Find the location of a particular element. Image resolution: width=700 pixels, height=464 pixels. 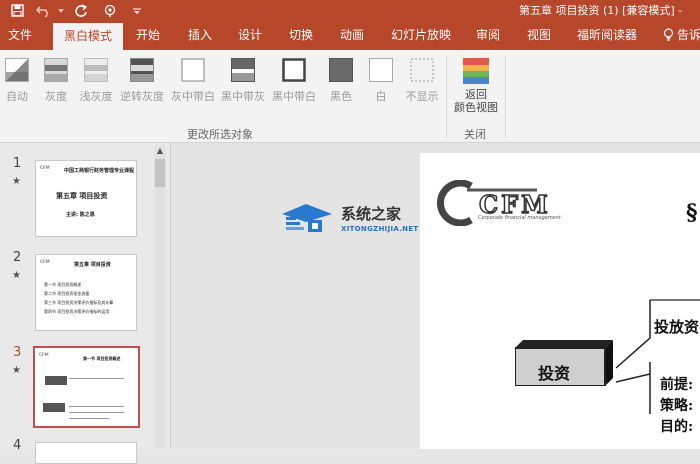

scrollbar-thumb is located at coordinates (160, 173).